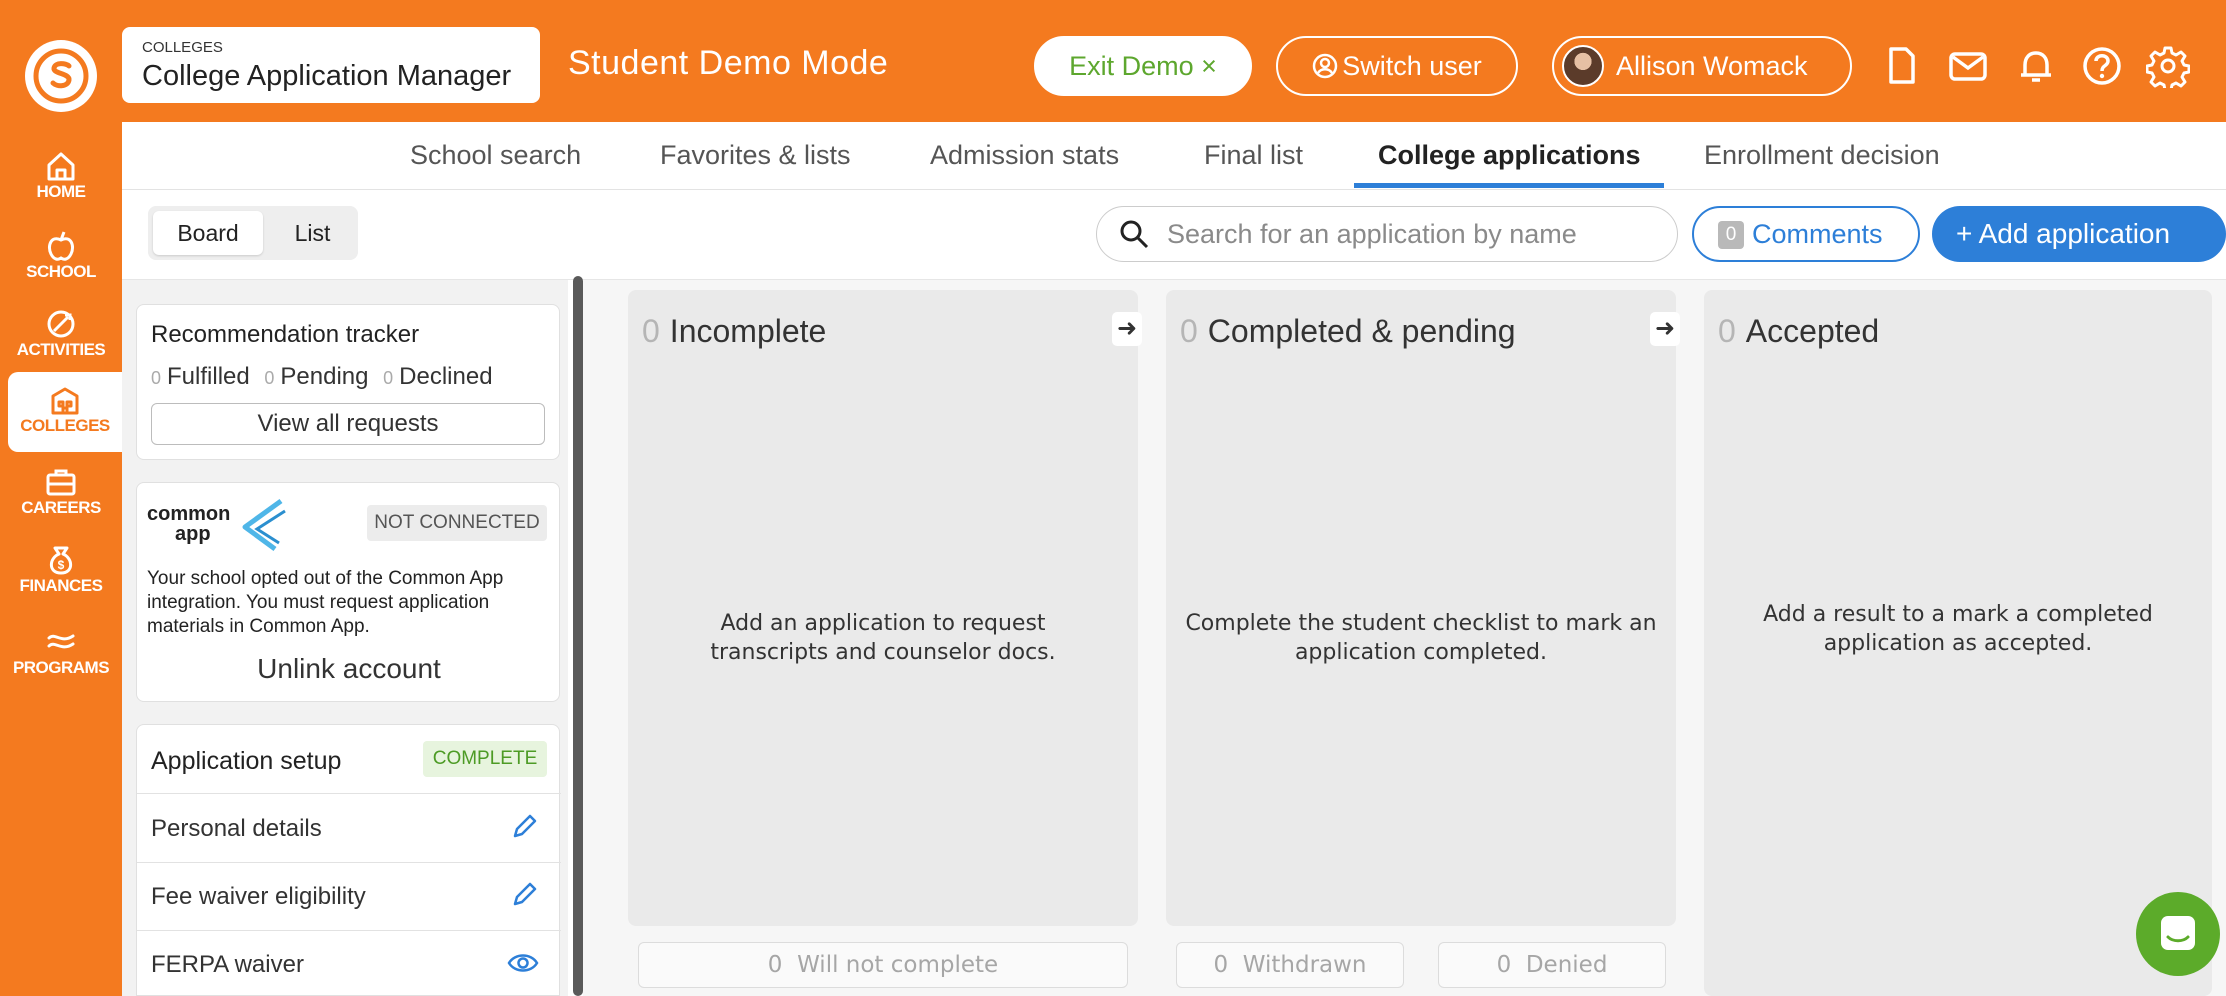 Image resolution: width=2226 pixels, height=996 pixels. Describe the element at coordinates (65, 401) in the screenshot. I see `college-building-icon` at that location.